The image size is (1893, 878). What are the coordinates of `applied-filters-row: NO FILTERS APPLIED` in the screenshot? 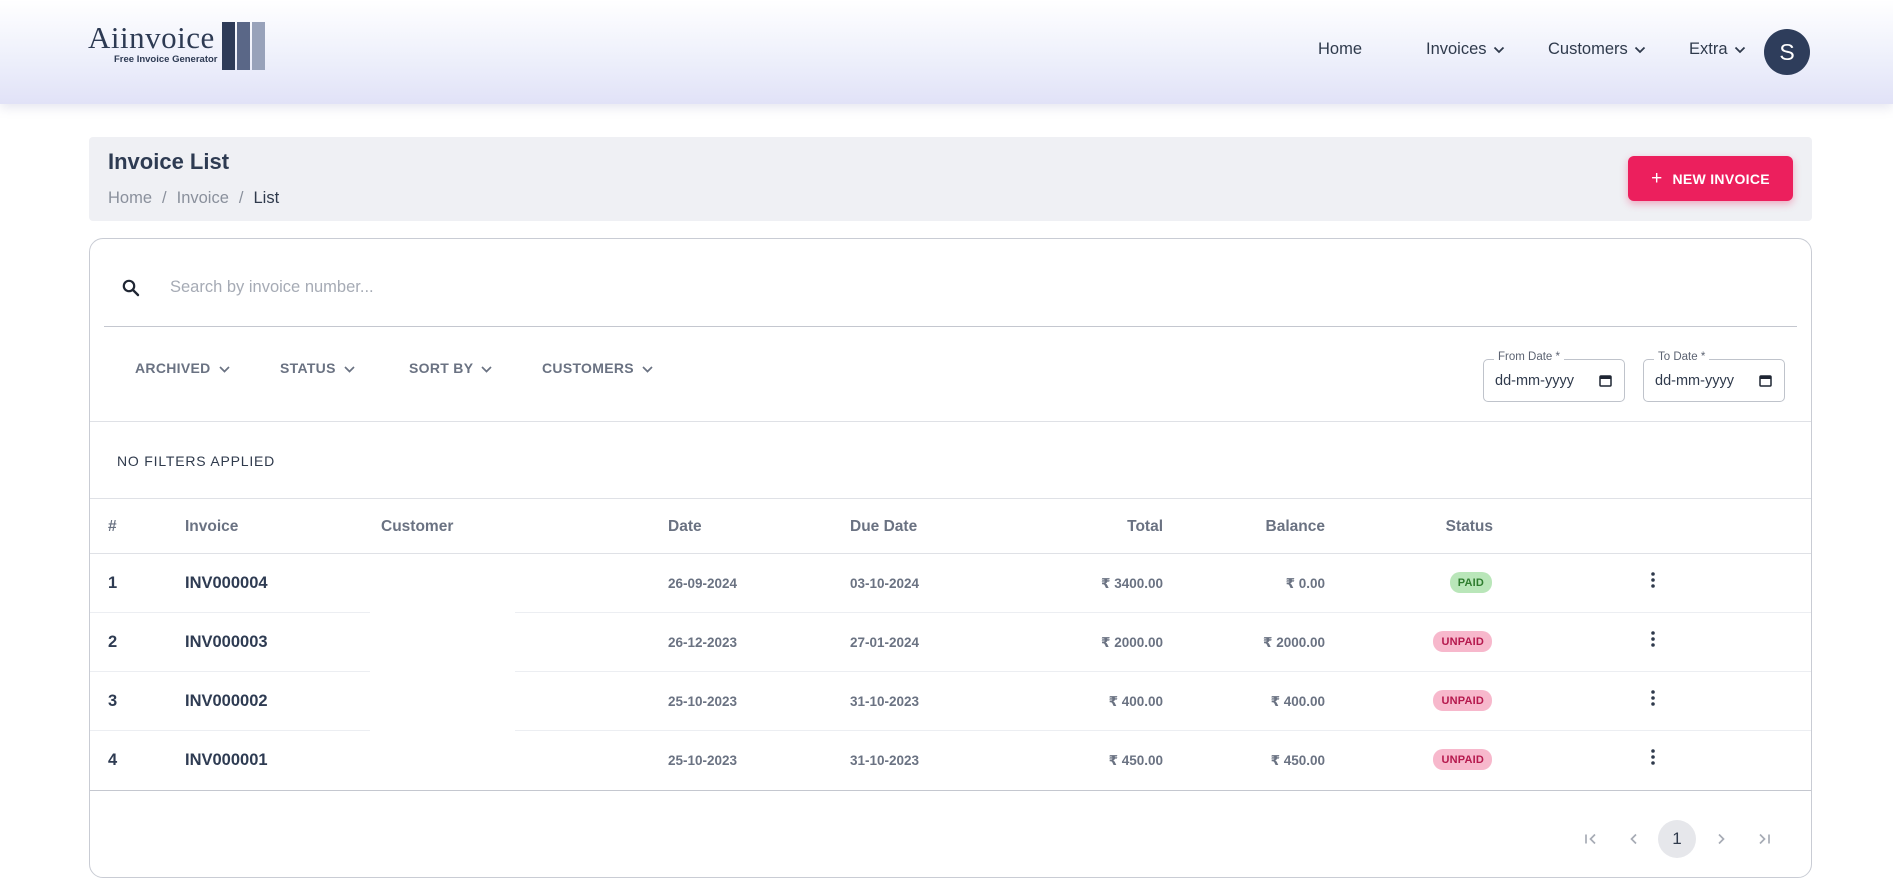 It's located at (950, 460).